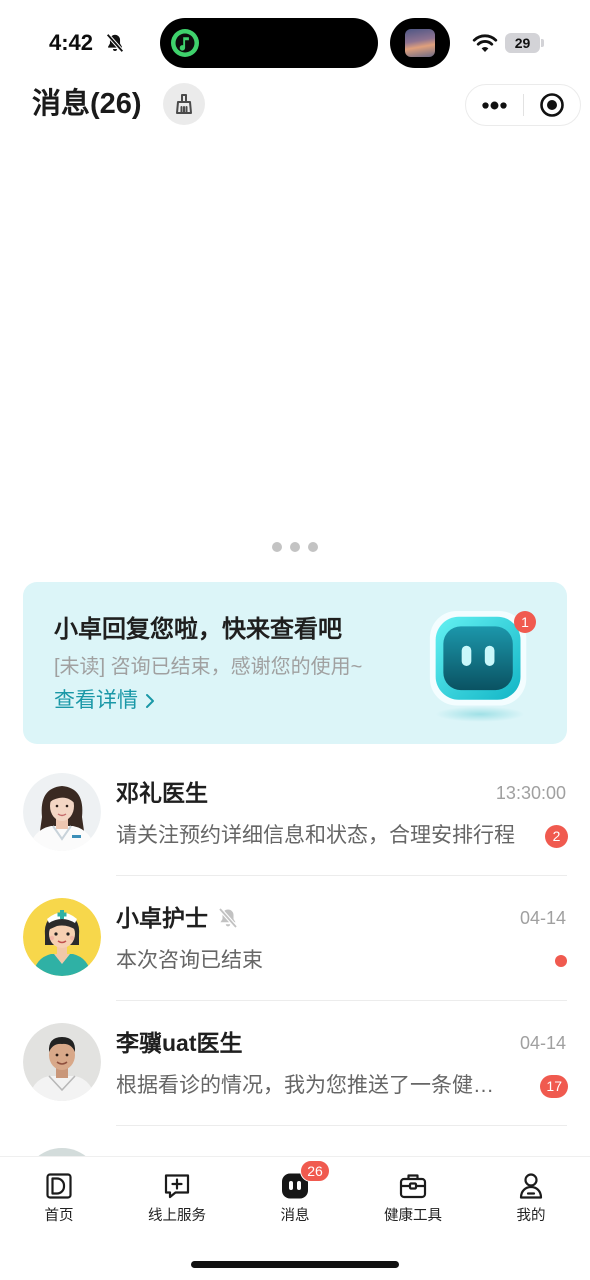 The width and height of the screenshot is (590, 1280). I want to click on message-preview: 本次咨询已结束, so click(189, 960).